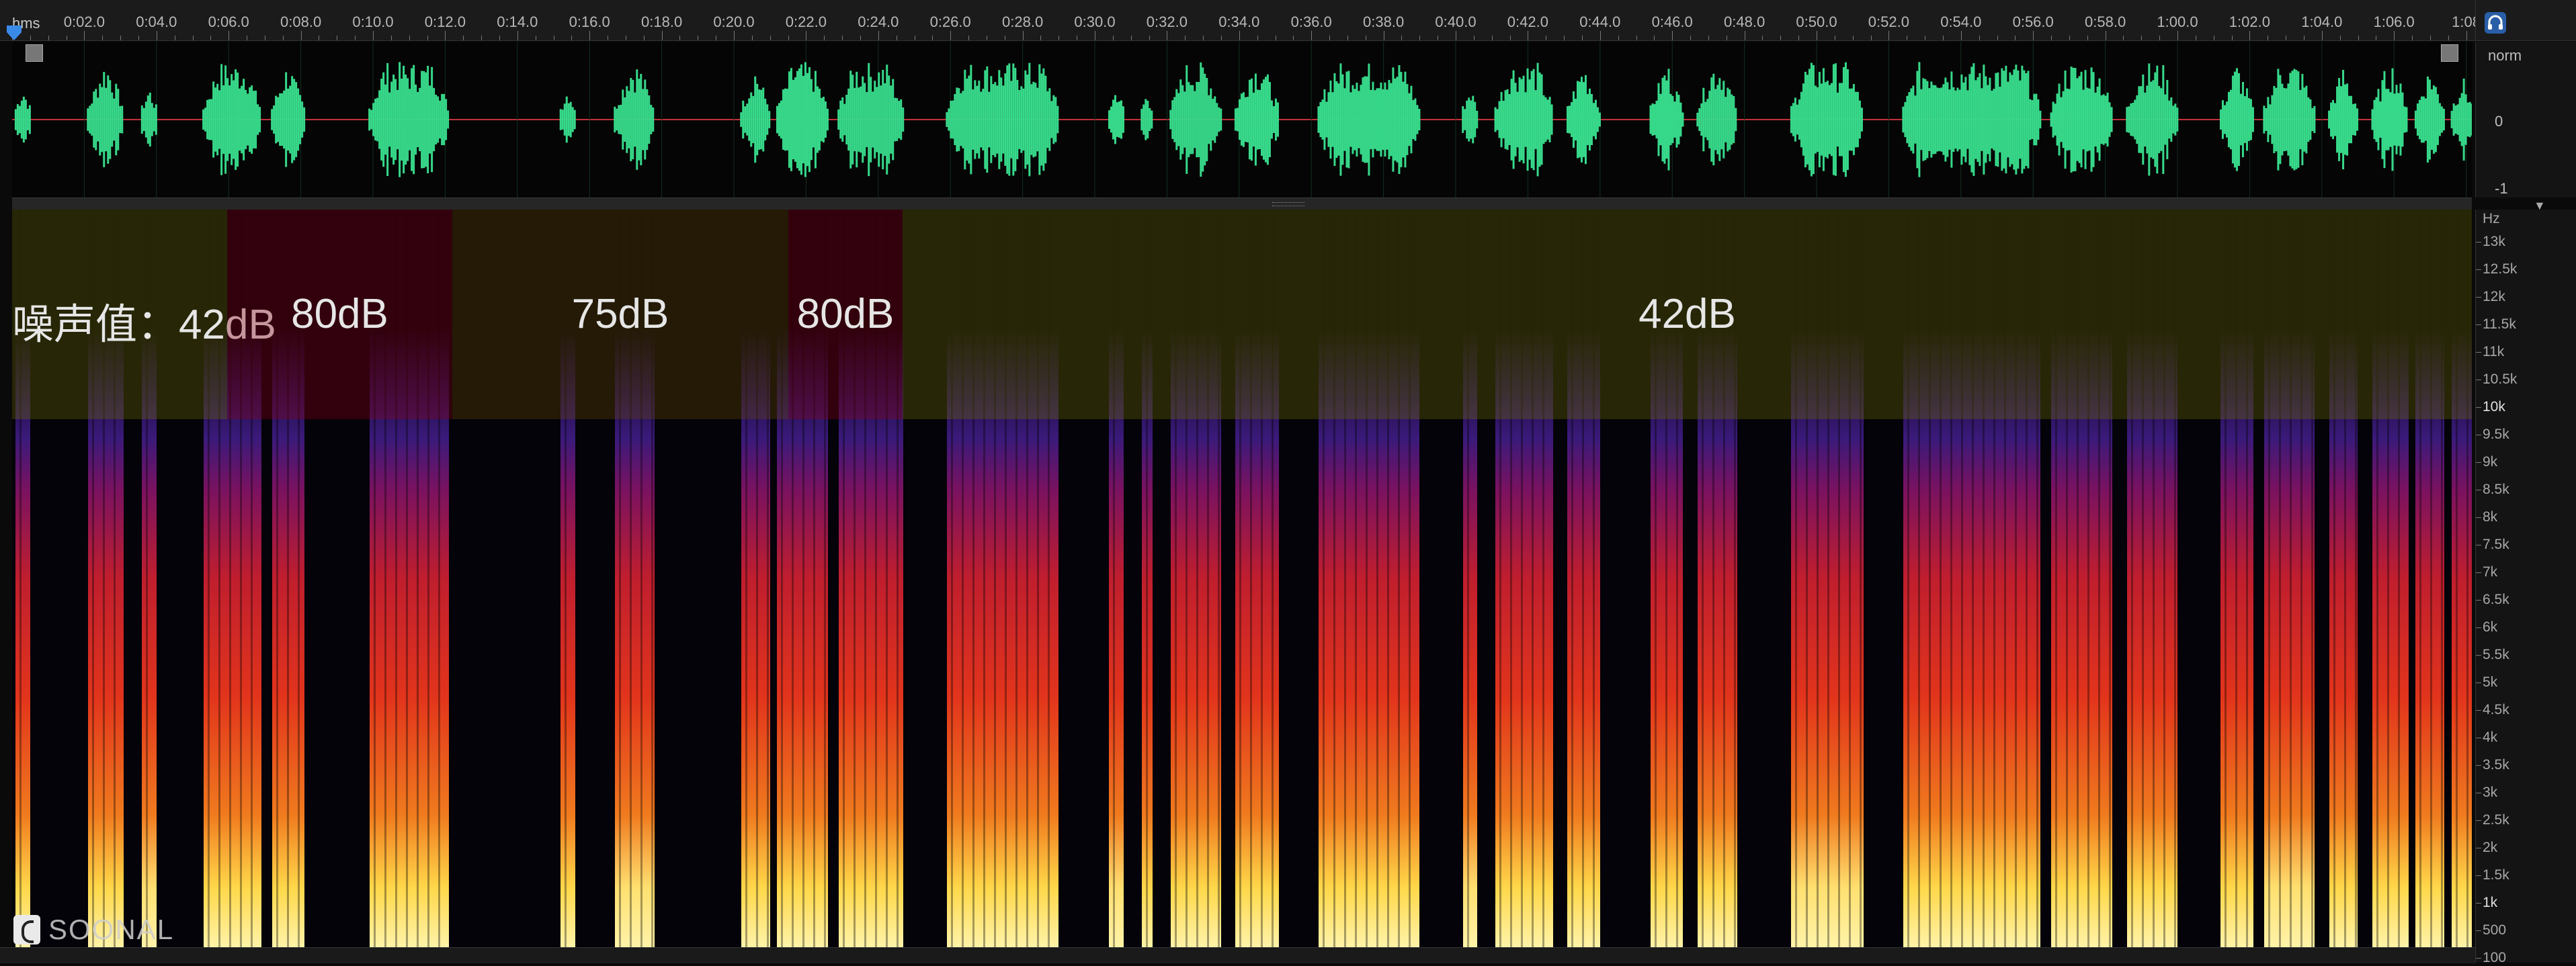  Describe the element at coordinates (1237, 955) in the screenshot. I see `status-strip` at that location.